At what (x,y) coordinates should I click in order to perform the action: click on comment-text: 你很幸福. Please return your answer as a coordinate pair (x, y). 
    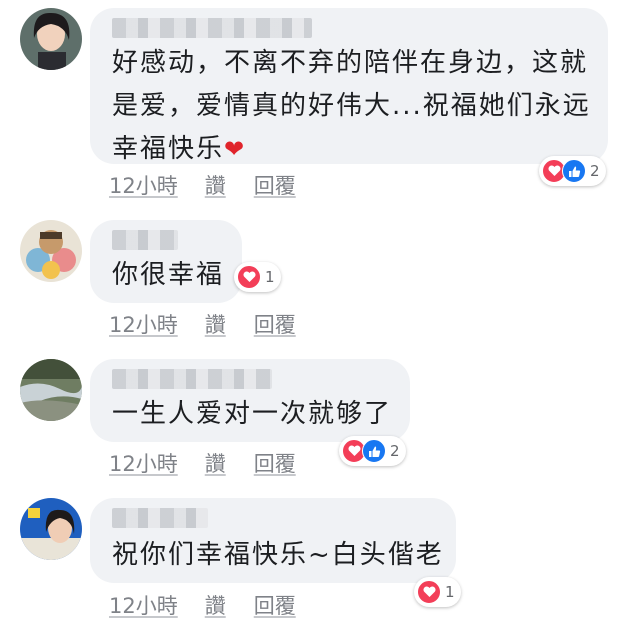
    Looking at the image, I should click on (168, 275).